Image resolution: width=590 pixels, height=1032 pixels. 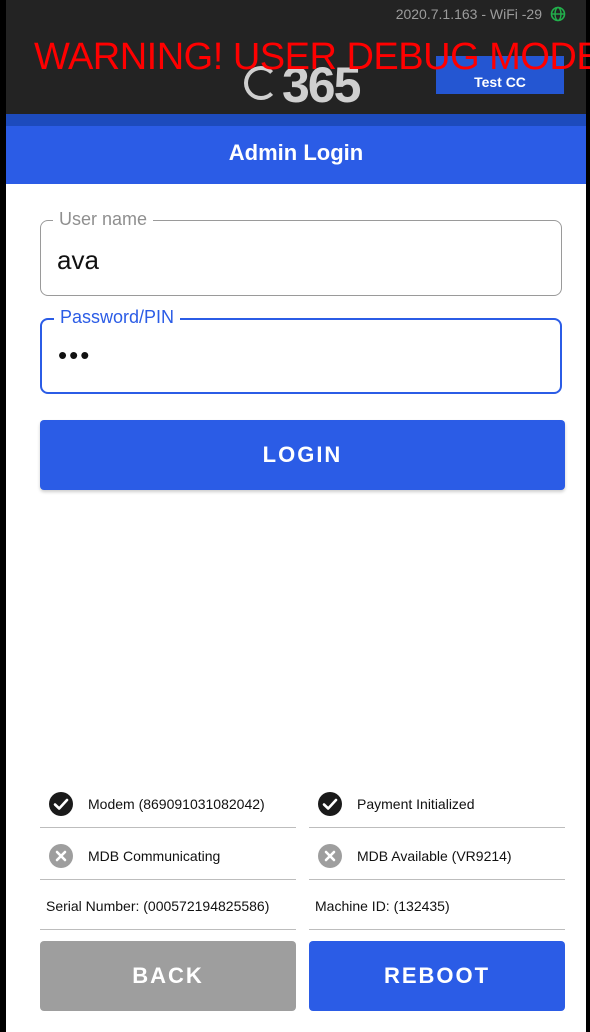 I want to click on mdb-communicating-status: MDB Communicating, so click(x=168, y=856).